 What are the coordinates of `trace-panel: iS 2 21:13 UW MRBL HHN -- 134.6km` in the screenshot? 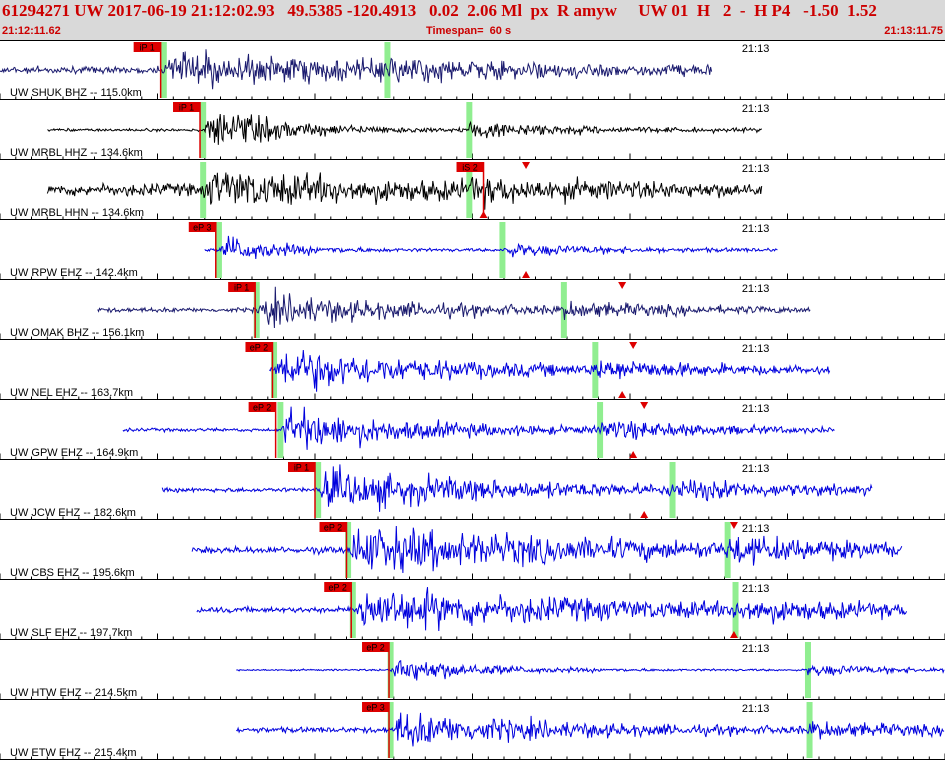 It's located at (472, 191).